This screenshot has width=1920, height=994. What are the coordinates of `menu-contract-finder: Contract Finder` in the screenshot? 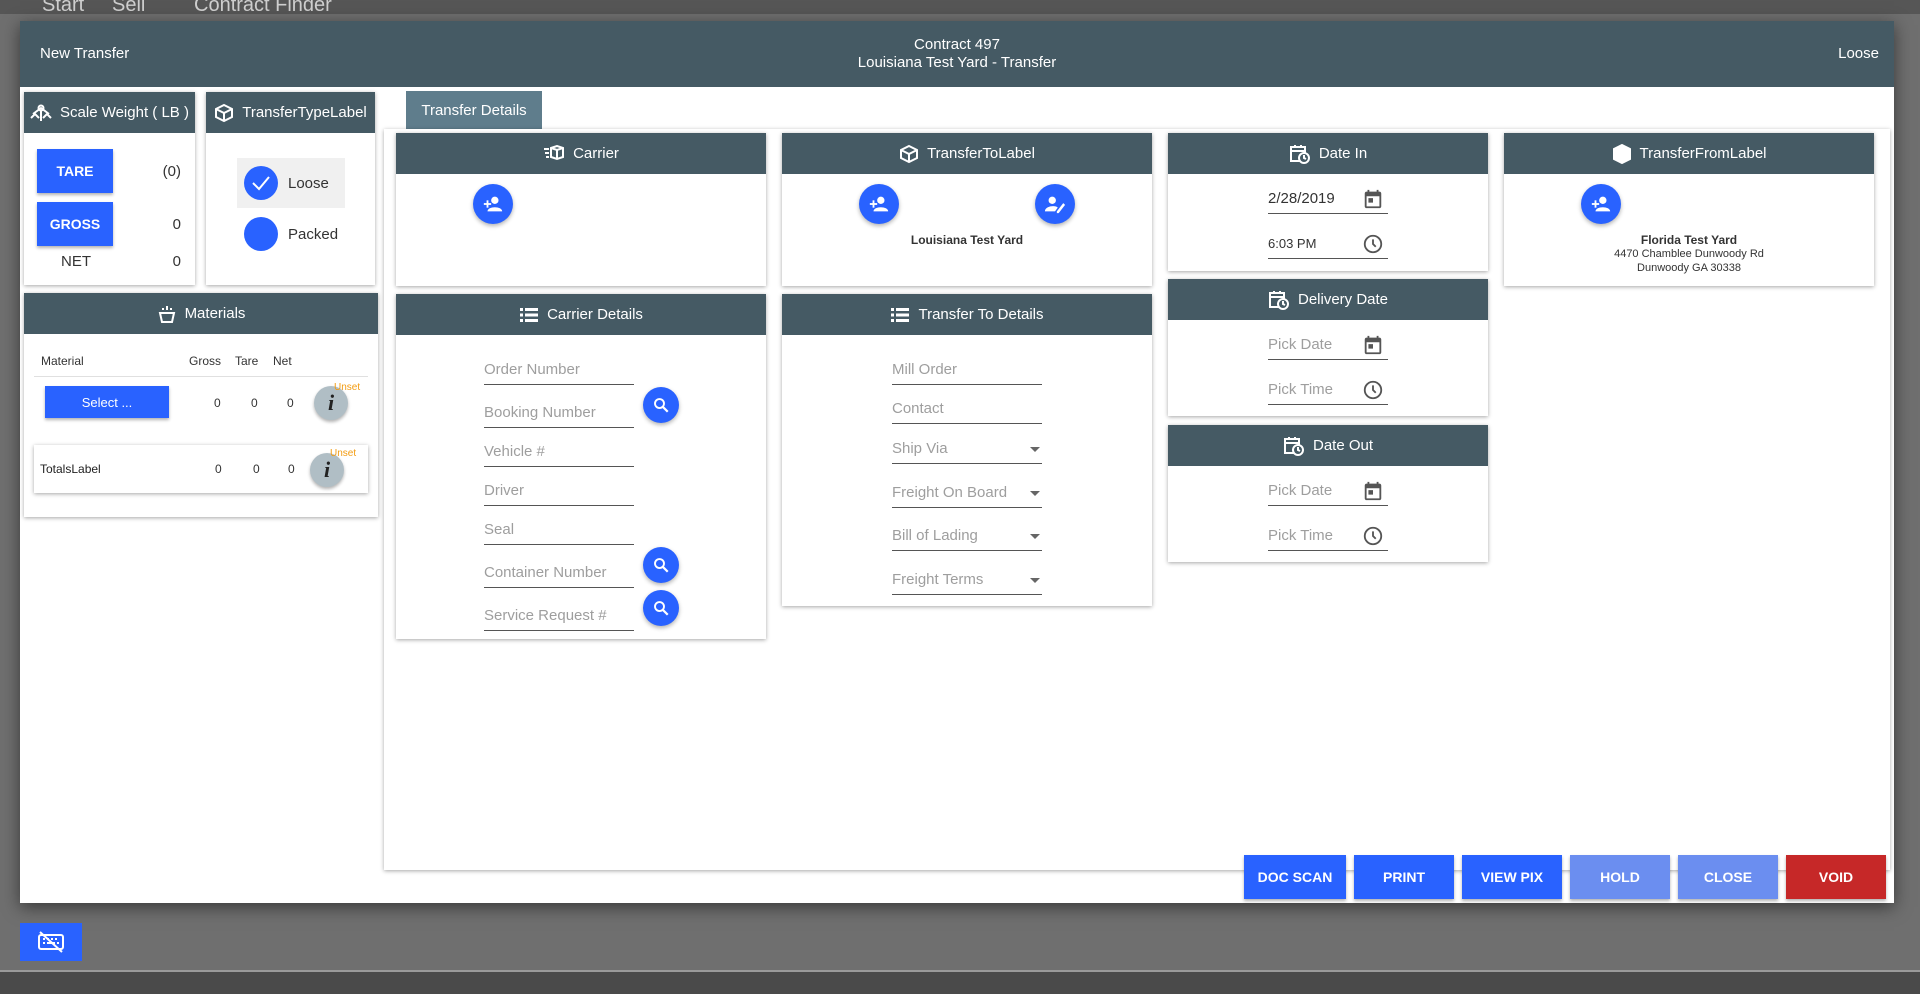 It's located at (263, 7).